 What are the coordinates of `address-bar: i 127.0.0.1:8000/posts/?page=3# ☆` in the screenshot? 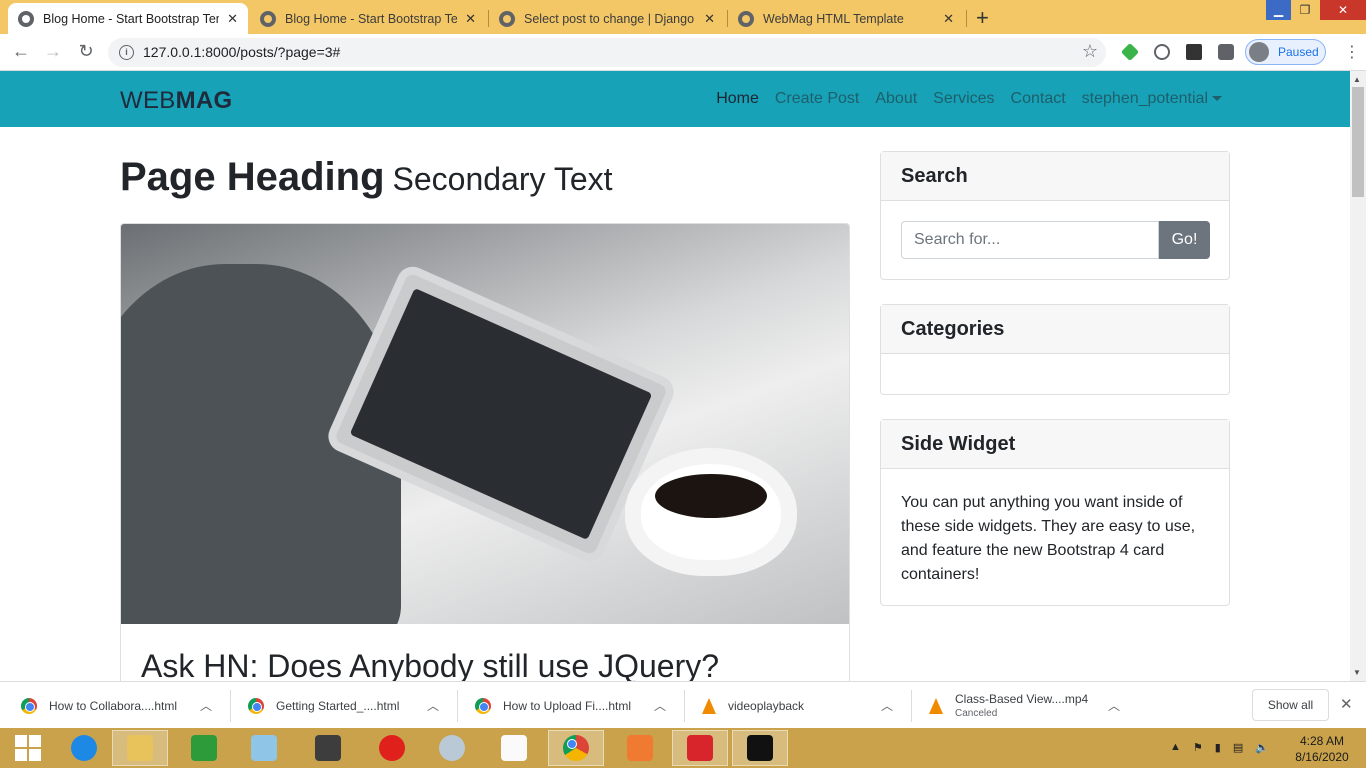 It's located at (607, 52).